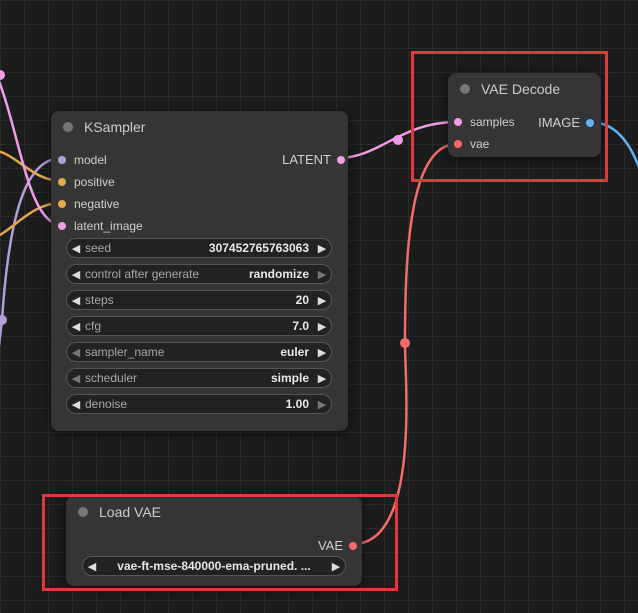  I want to click on vae-wire, so click(405, 344).